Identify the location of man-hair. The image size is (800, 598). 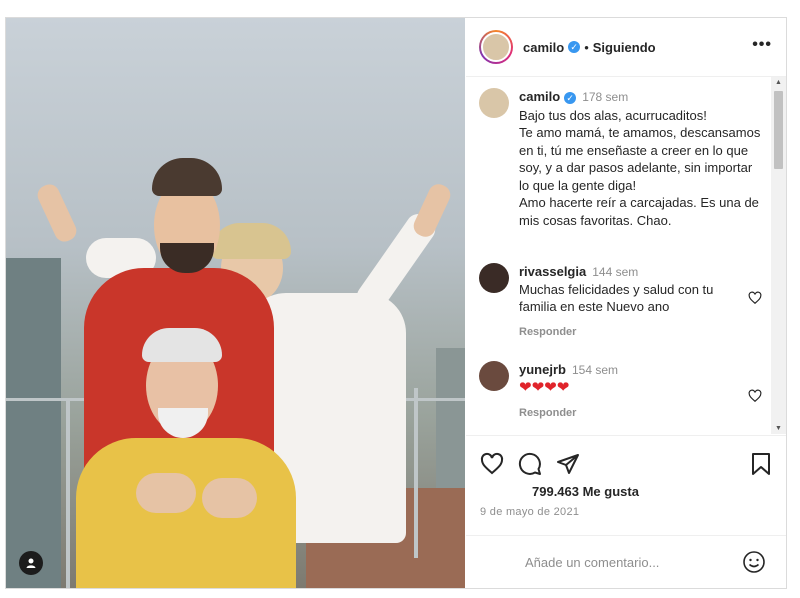
(187, 177).